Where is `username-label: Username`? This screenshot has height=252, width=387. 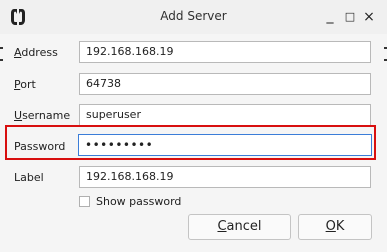 username-label: Username is located at coordinates (42, 115).